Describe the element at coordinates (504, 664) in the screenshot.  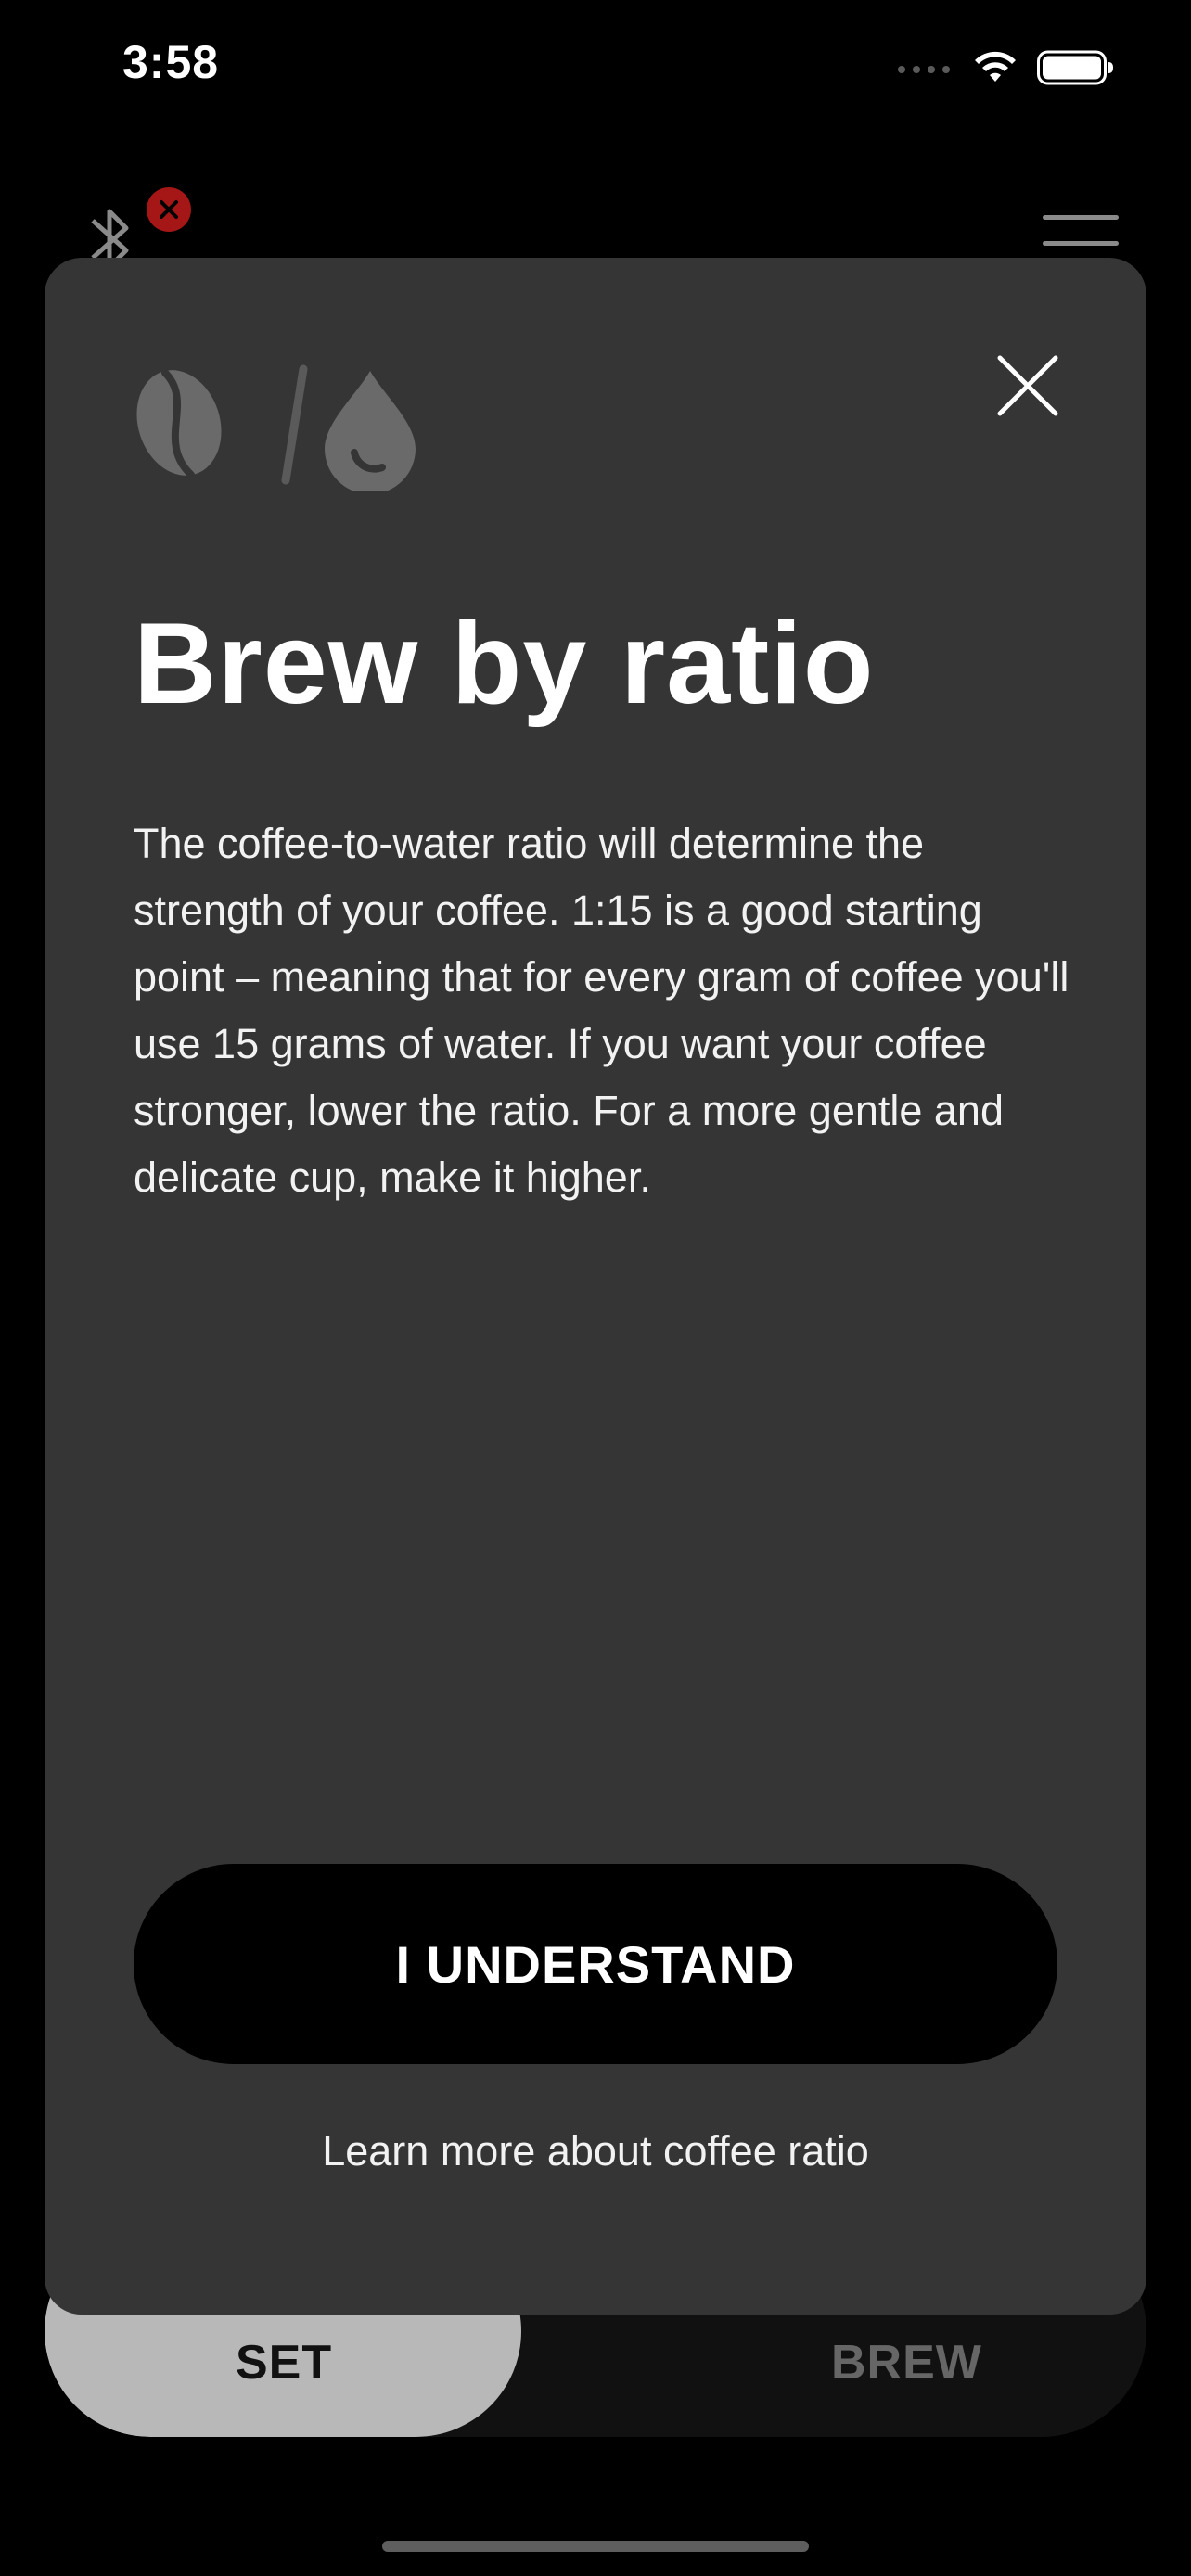
I see `modal-title: Brew by ratio` at that location.